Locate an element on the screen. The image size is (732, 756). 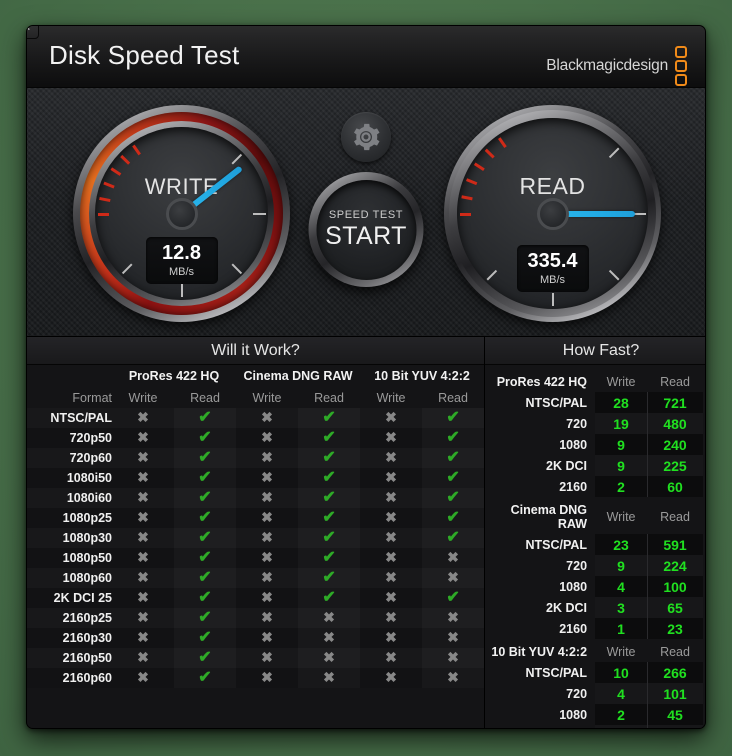
col-header-format: Format is located at coordinates (92, 397).